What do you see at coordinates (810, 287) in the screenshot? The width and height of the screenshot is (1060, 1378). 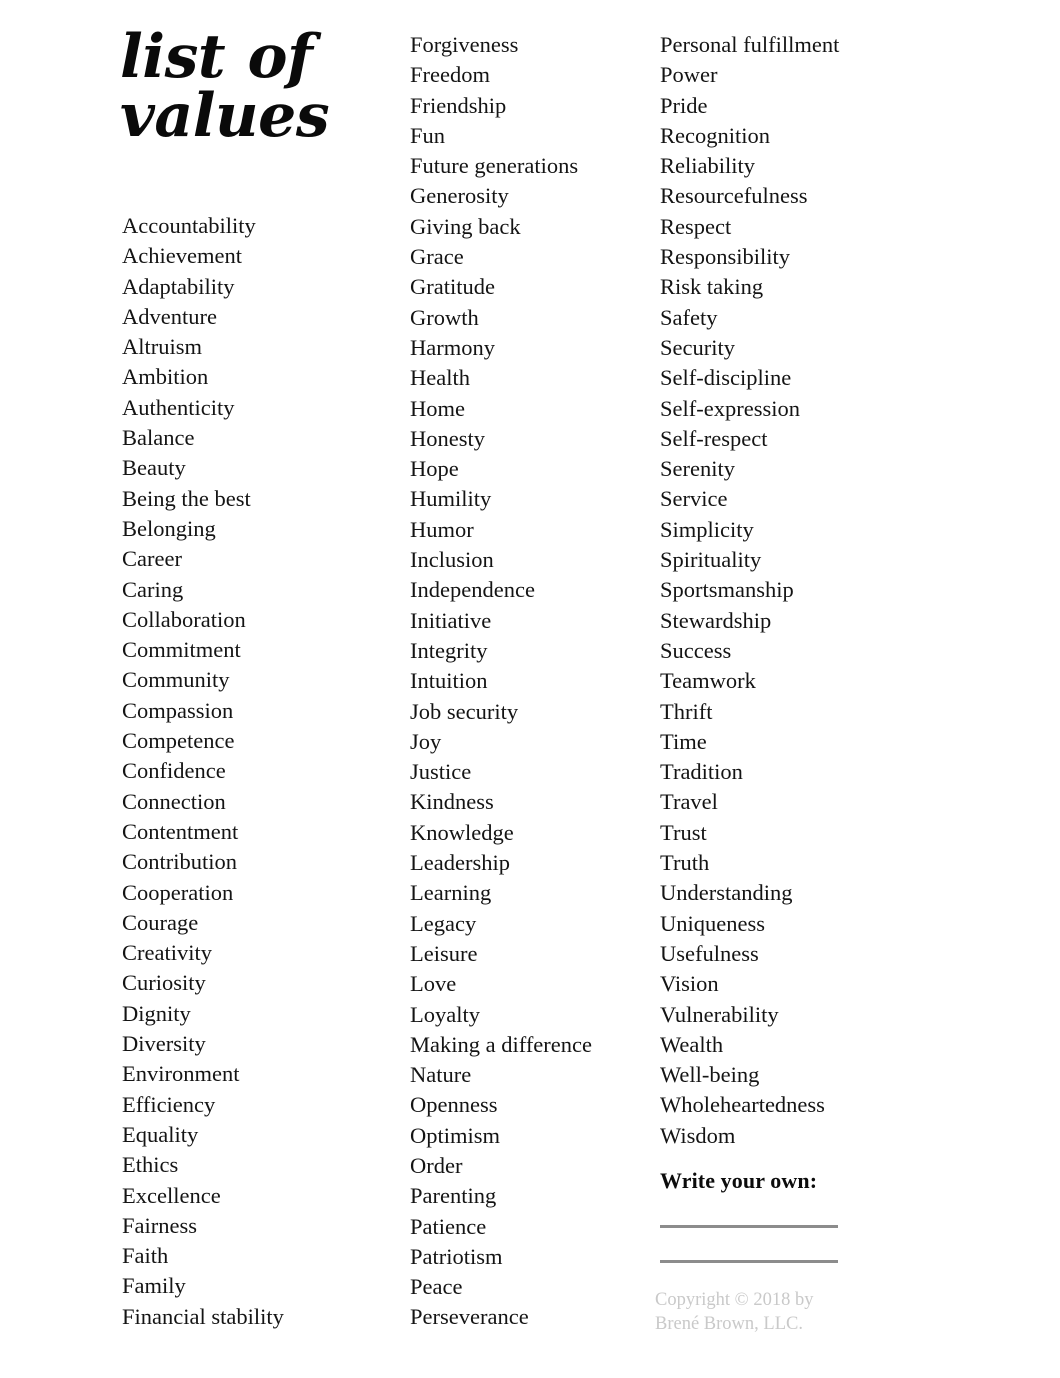 I see `value-item: Risk taking` at bounding box center [810, 287].